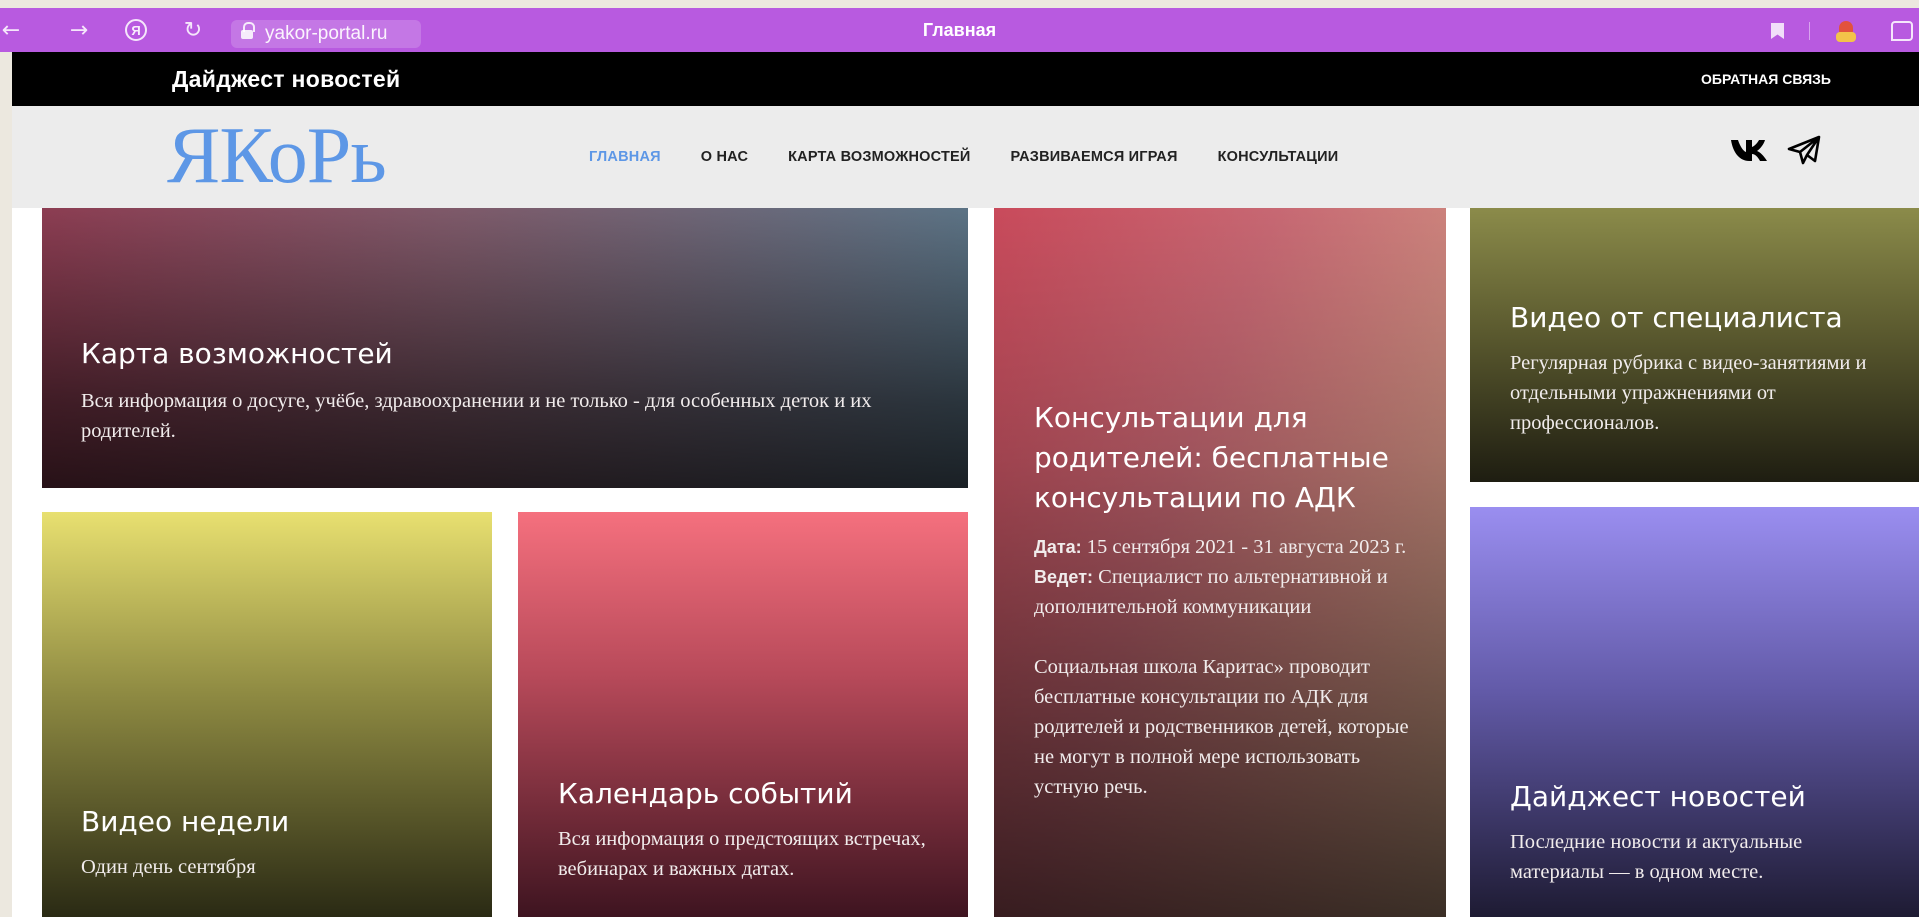 This screenshot has height=917, width=1919. I want to click on yandex-circle-glyph: Я, so click(136, 30).